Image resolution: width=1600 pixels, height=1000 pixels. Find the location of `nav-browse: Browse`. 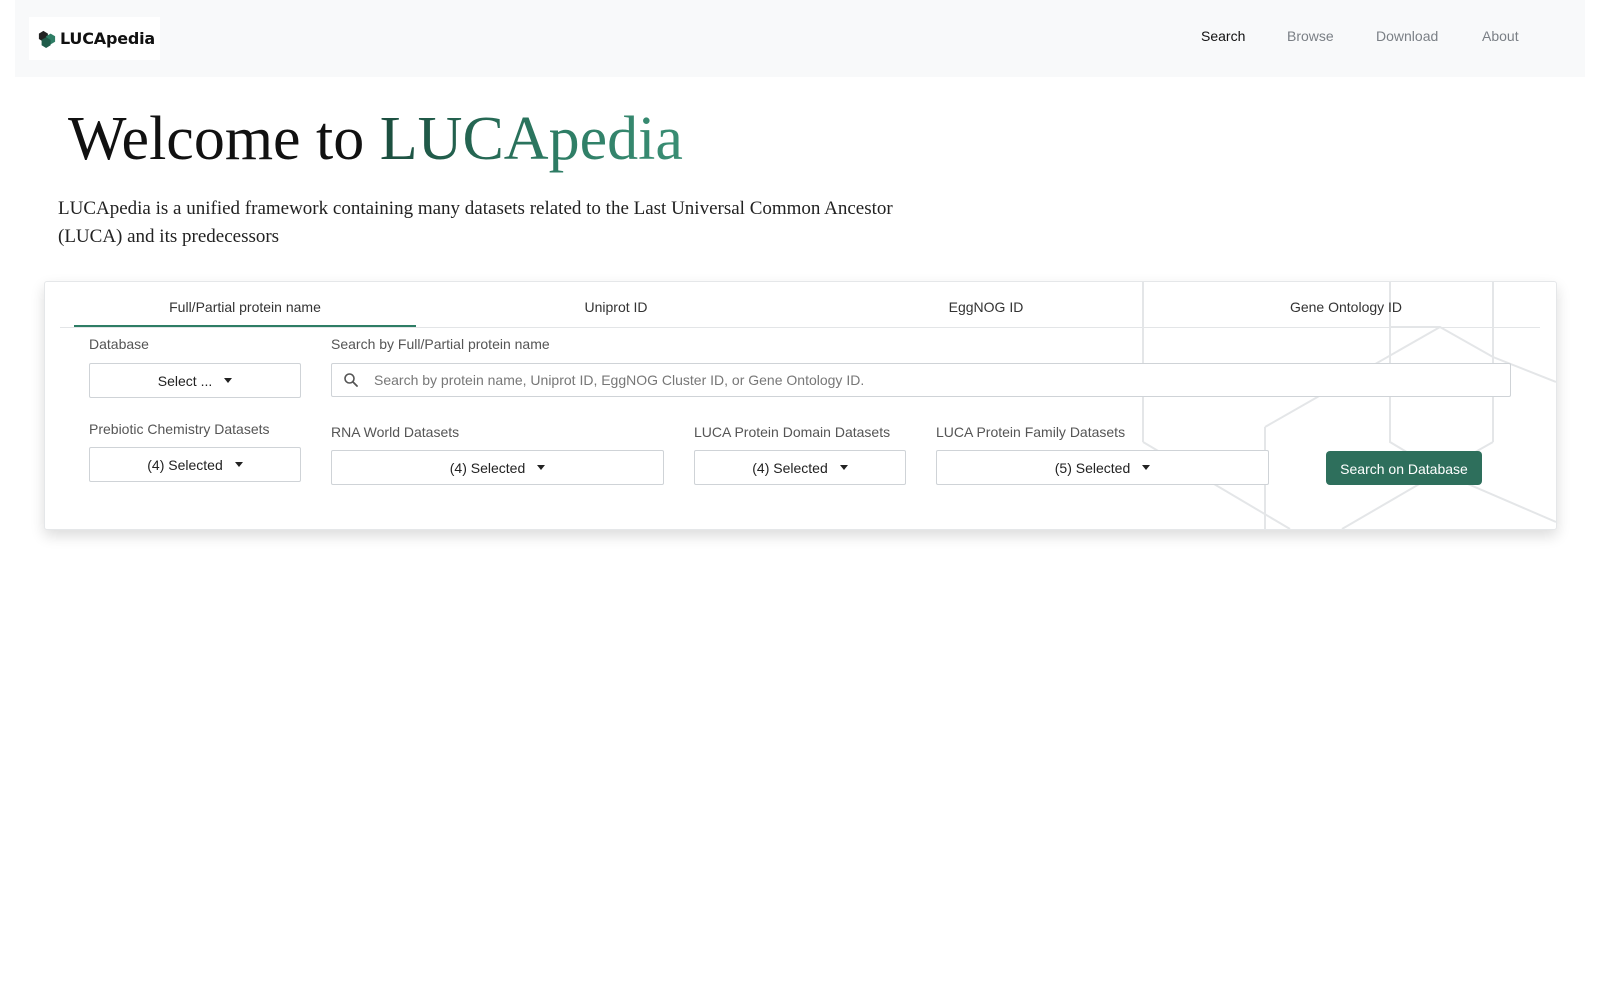

nav-browse: Browse is located at coordinates (1310, 36).